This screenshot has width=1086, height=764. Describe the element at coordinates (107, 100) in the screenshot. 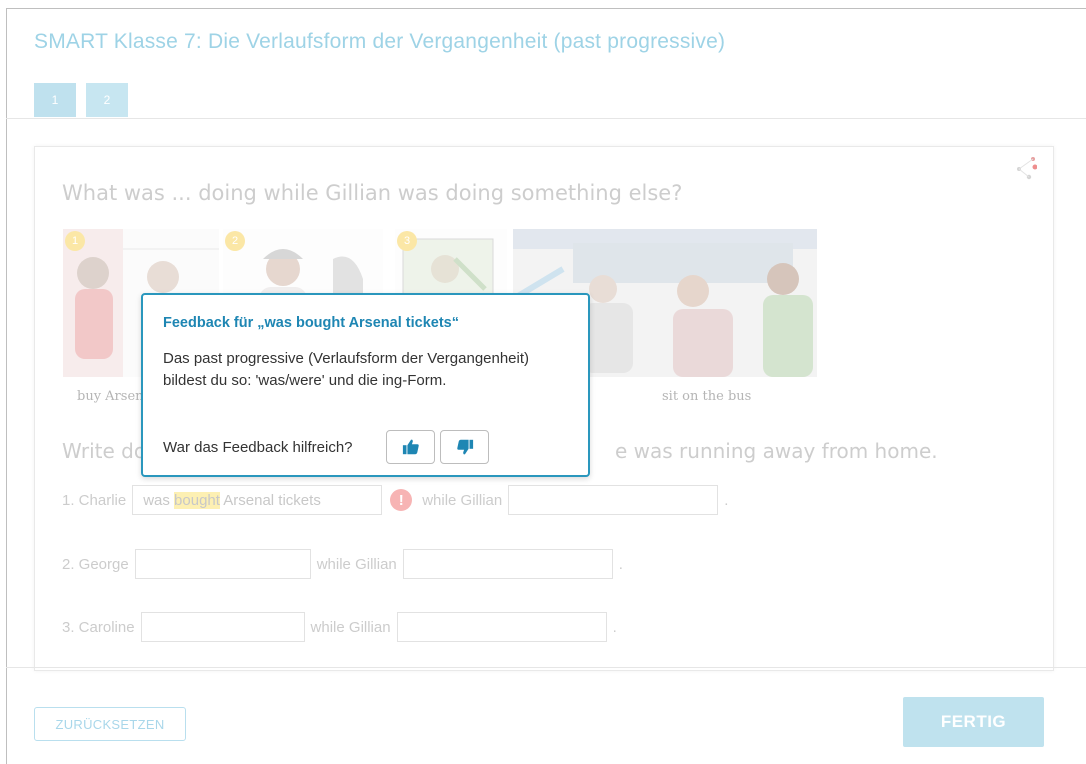

I see `tab-page-2: 2` at that location.